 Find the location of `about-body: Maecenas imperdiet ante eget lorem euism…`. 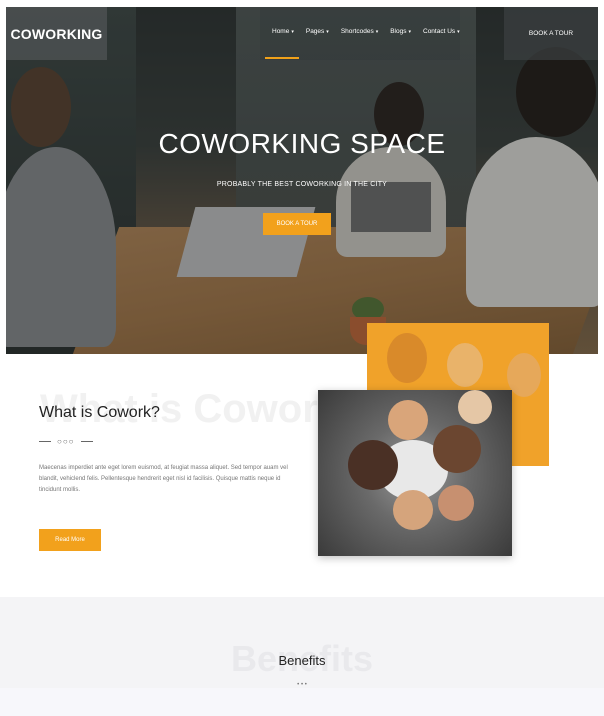

about-body: Maecenas imperdiet ante eget lorem euism… is located at coordinates (163, 479).